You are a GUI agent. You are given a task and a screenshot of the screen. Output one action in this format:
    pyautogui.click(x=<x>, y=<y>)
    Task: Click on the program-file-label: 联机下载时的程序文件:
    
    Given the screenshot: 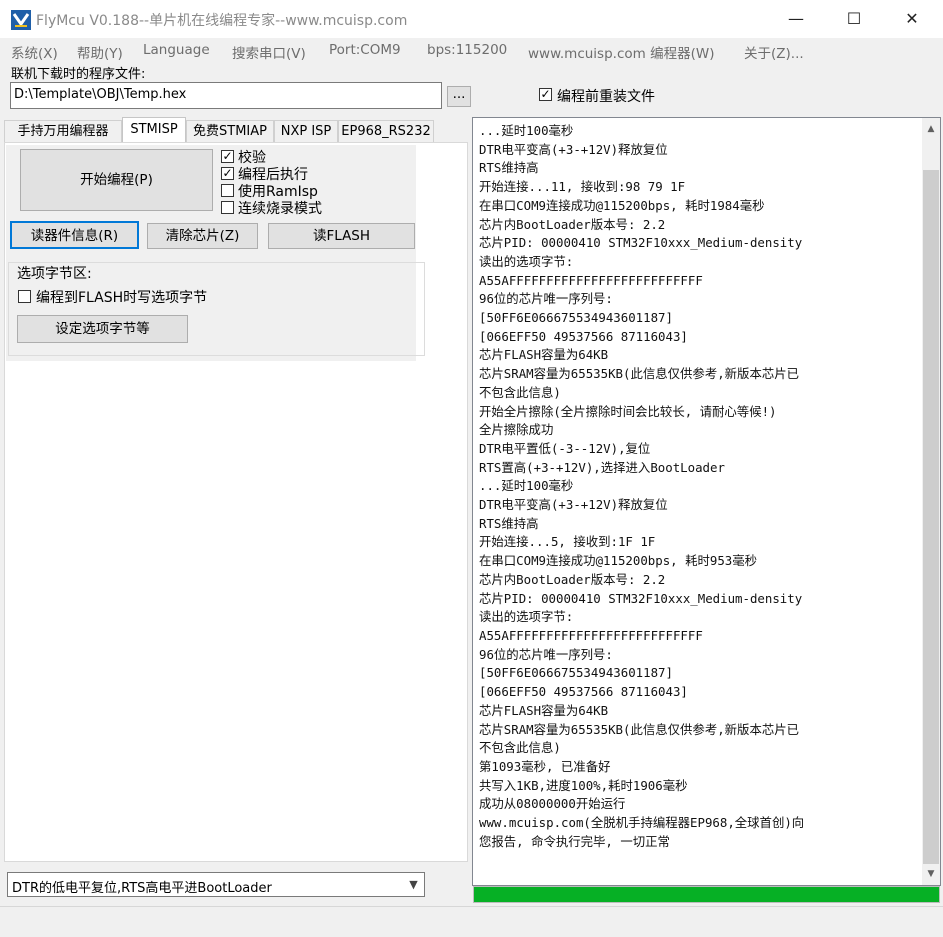 What is the action you would take?
    pyautogui.click(x=78, y=74)
    